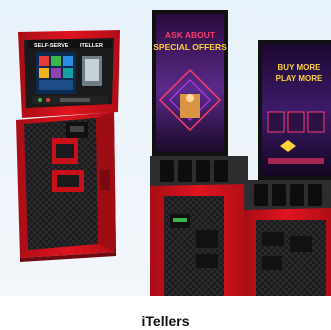 This screenshot has height=330, width=331. What do you see at coordinates (165, 321) in the screenshot?
I see `product-caption: iTellers` at bounding box center [165, 321].